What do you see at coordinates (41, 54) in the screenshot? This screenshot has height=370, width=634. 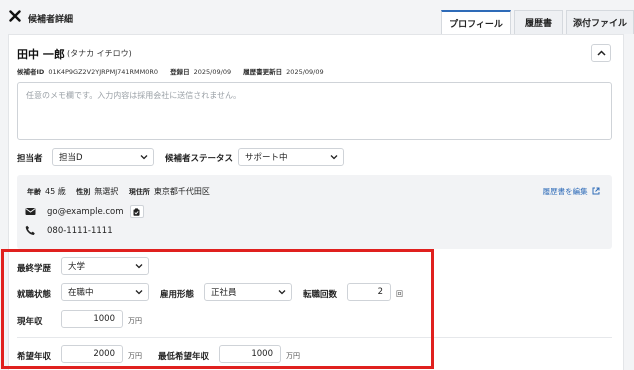 I see `candidate-name: 田中 一郎` at bounding box center [41, 54].